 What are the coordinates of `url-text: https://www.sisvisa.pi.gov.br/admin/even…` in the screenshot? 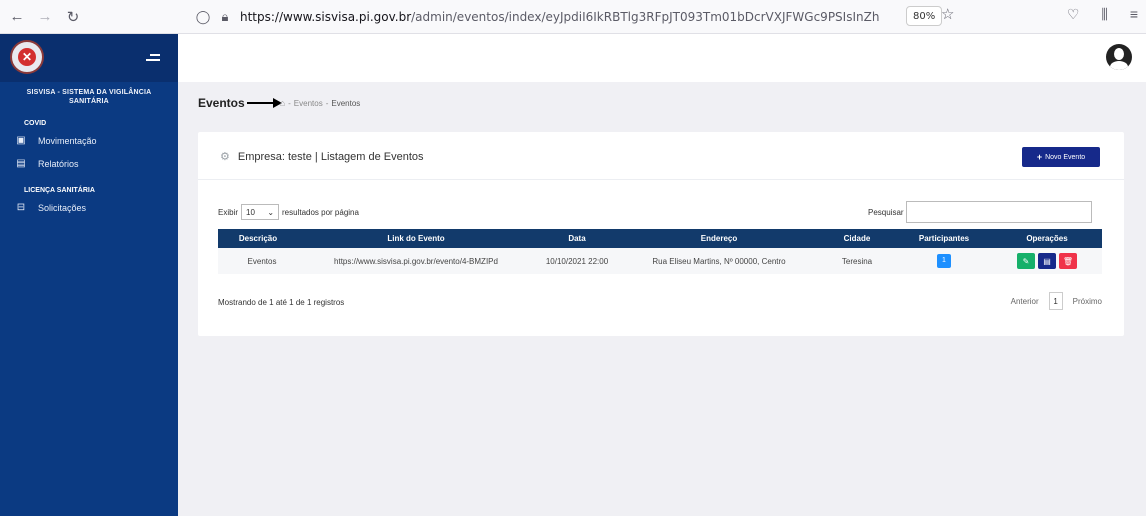 It's located at (560, 17).